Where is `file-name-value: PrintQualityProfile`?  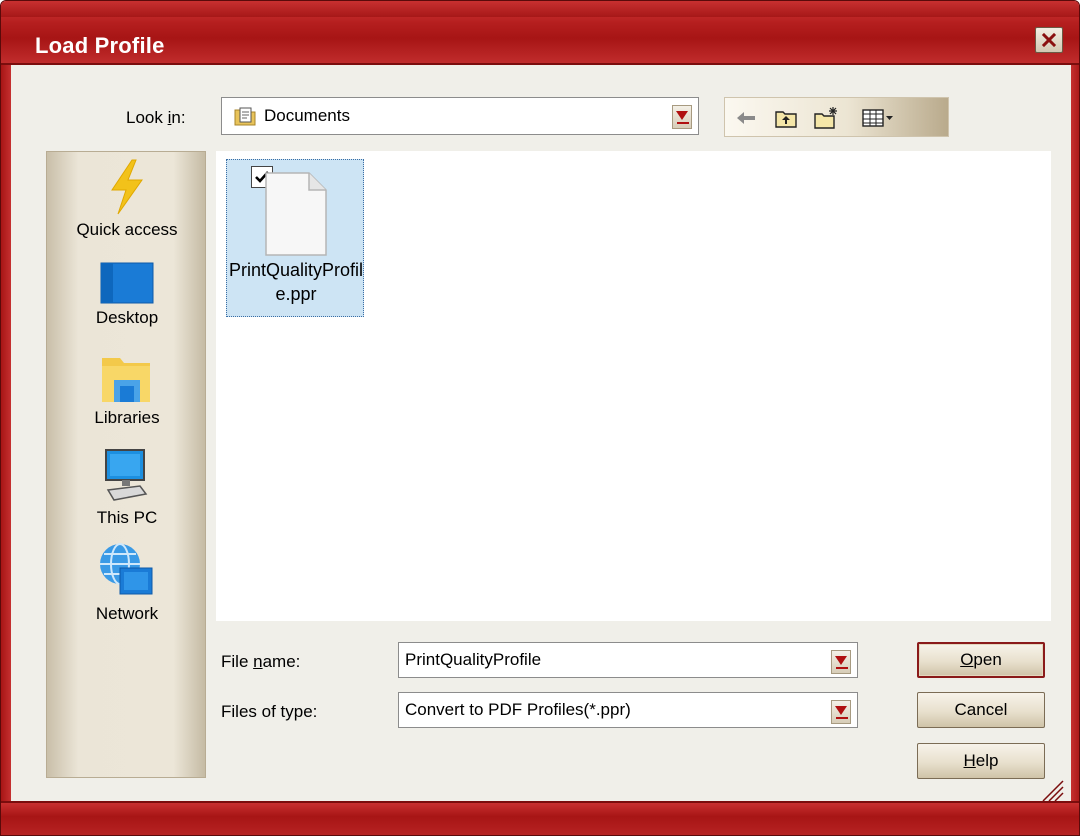 file-name-value: PrintQualityProfile is located at coordinates (473, 659).